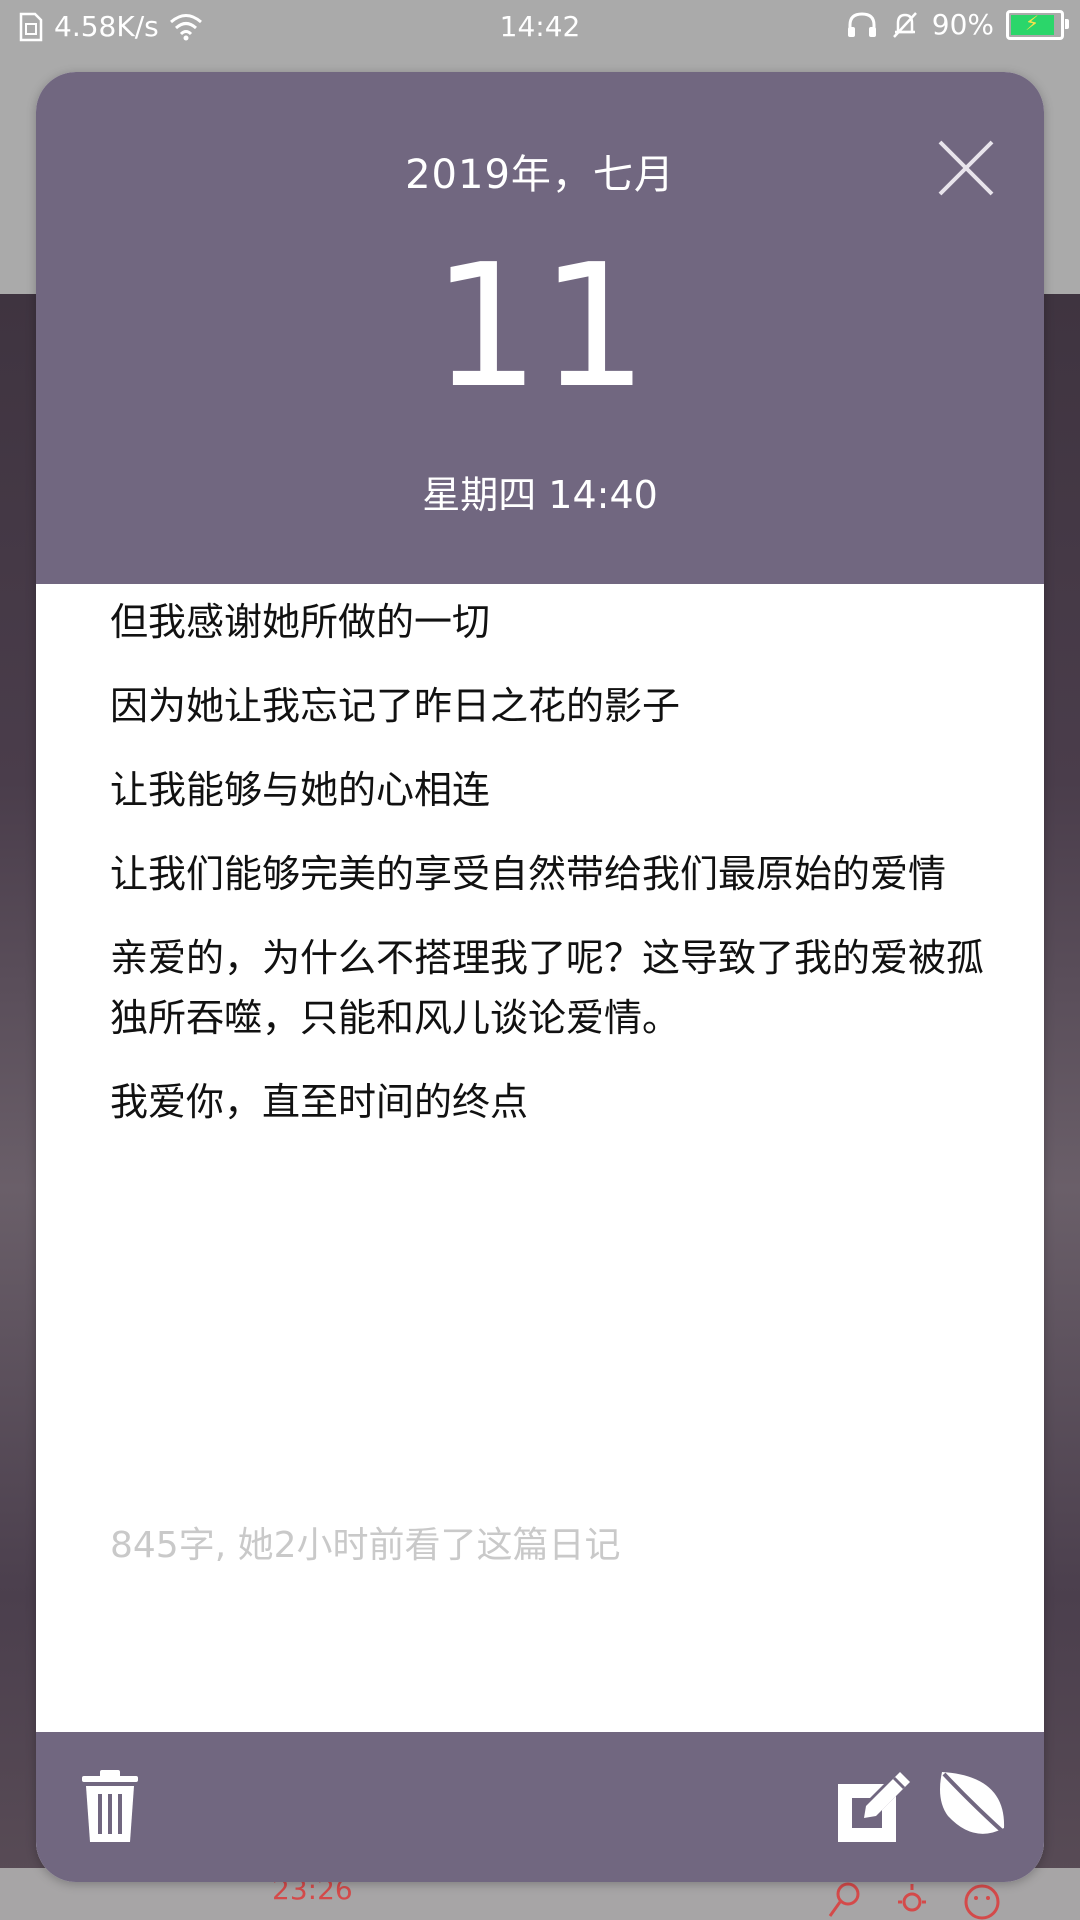  What do you see at coordinates (547, 988) in the screenshot?
I see `diary-paragraph: 亲爱的，为什么不搭理我了呢？这导致了我的爱被孤独所吞噬，只能和风儿谈论爱情。` at bounding box center [547, 988].